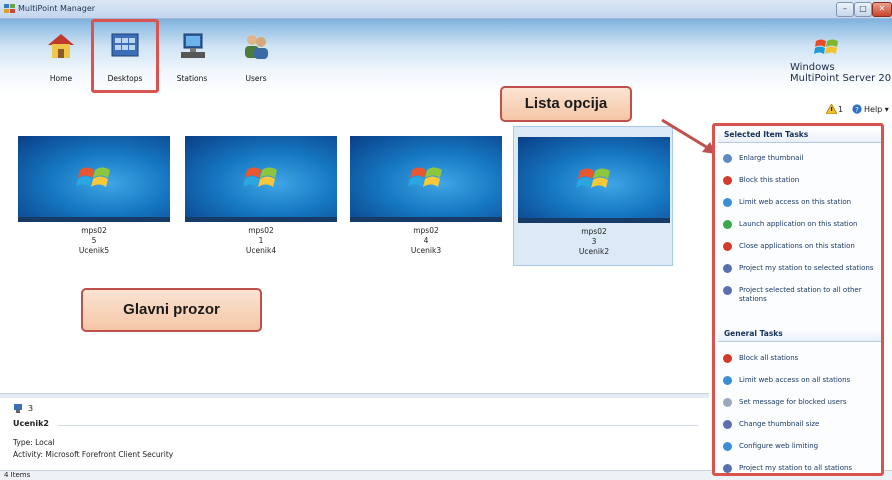  I want to click on tile-user: Ucenik5, so click(94, 250).